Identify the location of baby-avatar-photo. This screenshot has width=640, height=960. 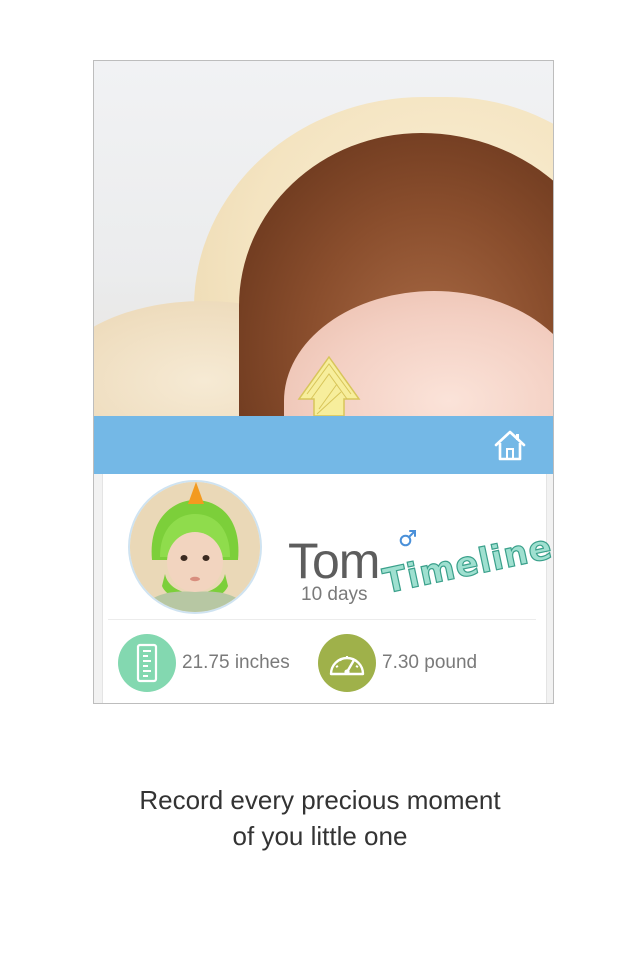
(195, 547).